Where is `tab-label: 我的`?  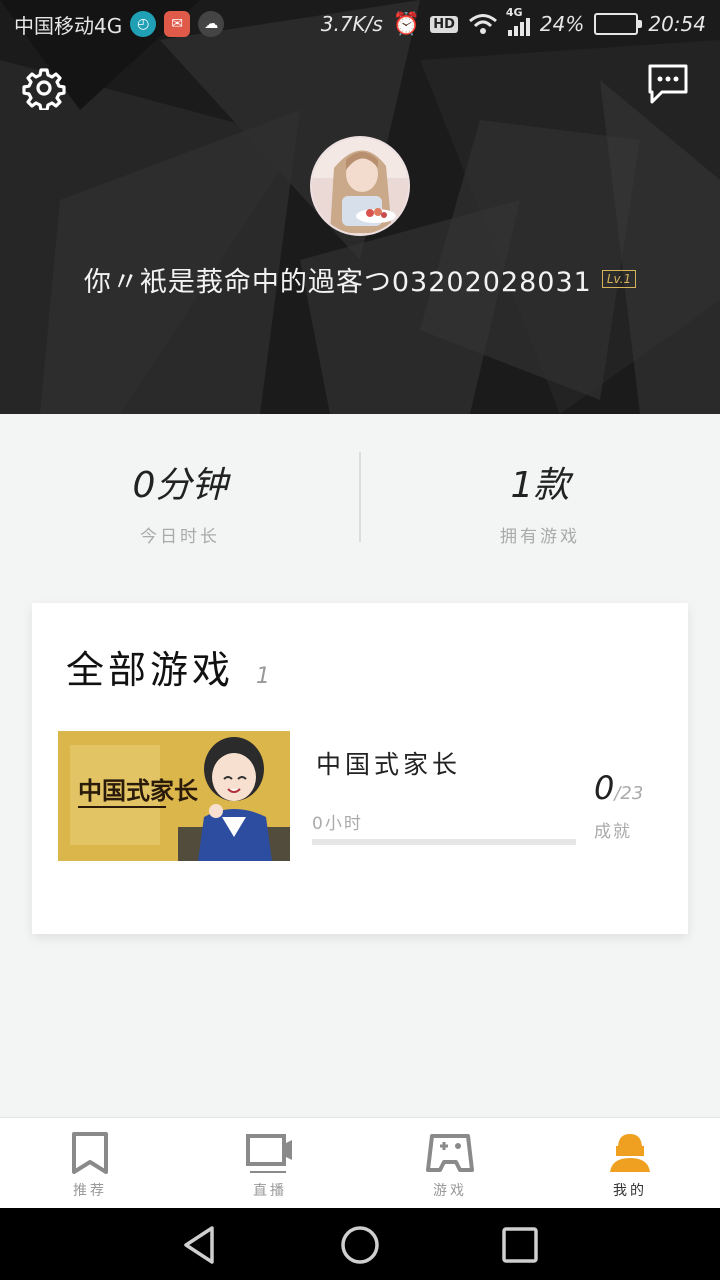 tab-label: 我的 is located at coordinates (630, 1191).